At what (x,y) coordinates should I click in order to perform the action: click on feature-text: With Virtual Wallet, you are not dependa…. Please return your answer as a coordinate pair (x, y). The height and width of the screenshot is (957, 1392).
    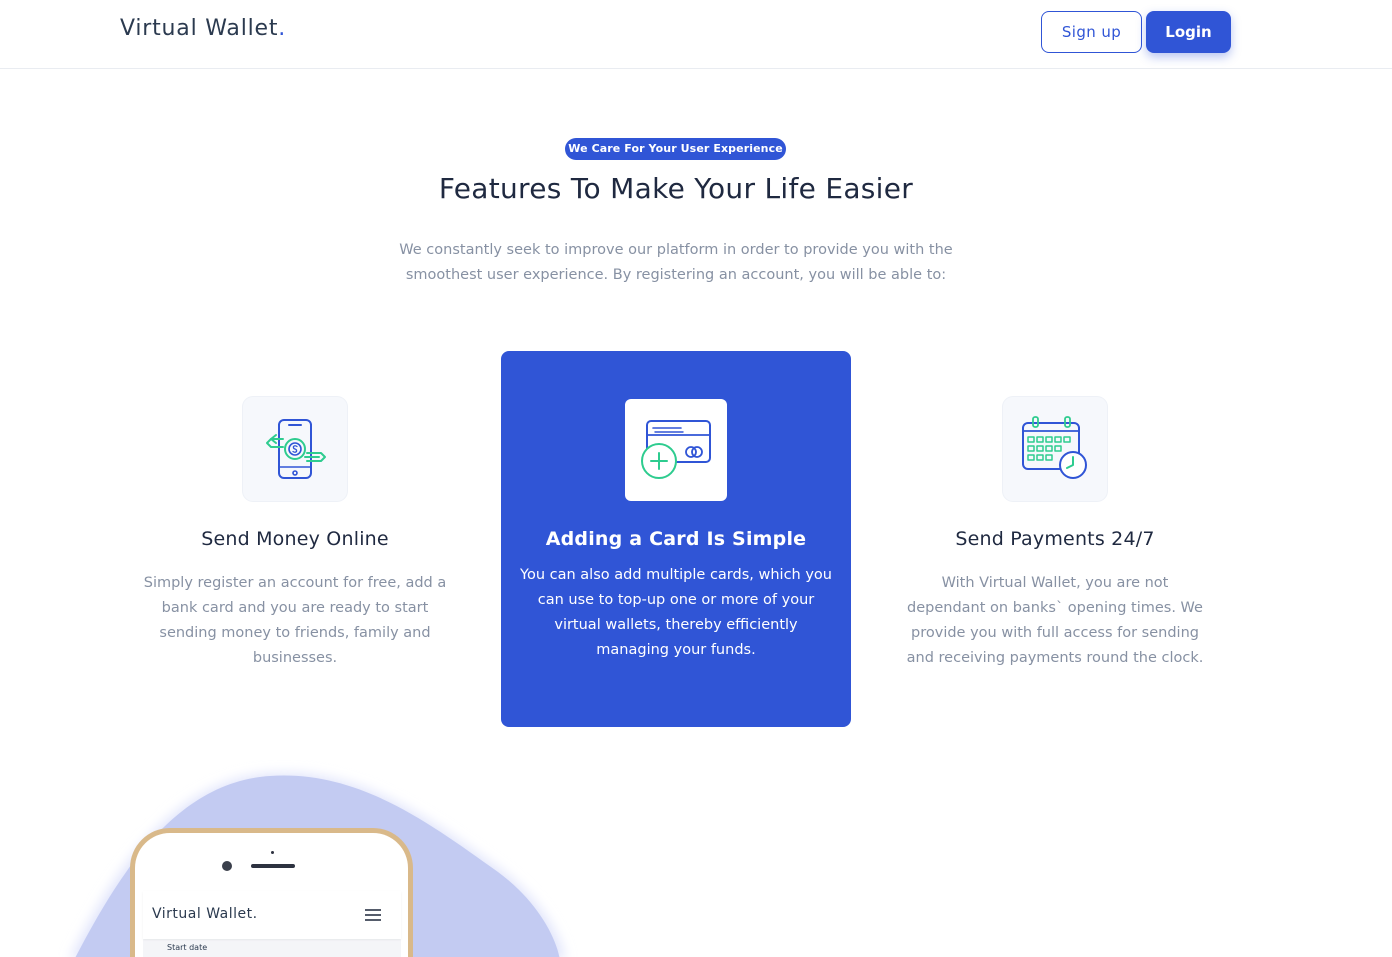
    Looking at the image, I should click on (1055, 620).